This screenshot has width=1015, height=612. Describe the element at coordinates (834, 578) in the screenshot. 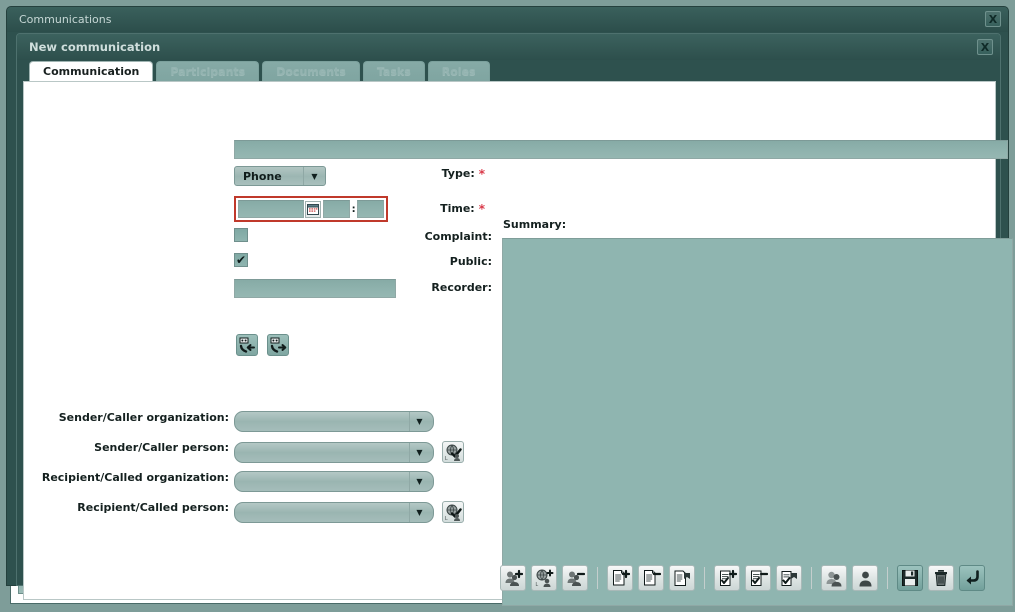

I see `add-role-button` at that location.